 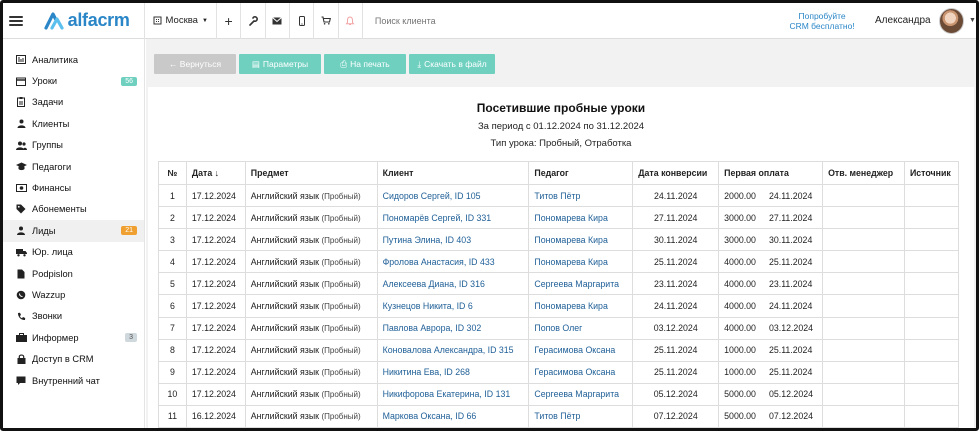 What do you see at coordinates (434, 284) in the screenshot?
I see `client-link: Алексеева Диана, ID 316` at bounding box center [434, 284].